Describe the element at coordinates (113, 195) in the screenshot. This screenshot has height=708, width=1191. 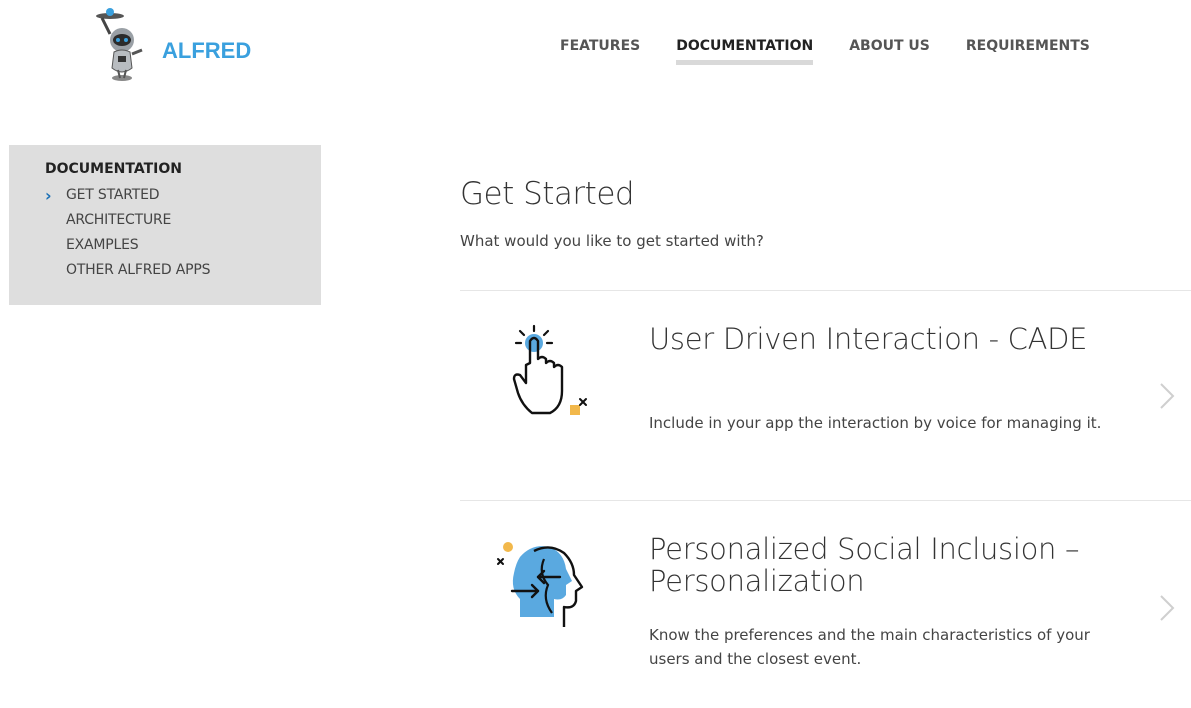
I see `sidebar-item-label: GET STARTED` at that location.